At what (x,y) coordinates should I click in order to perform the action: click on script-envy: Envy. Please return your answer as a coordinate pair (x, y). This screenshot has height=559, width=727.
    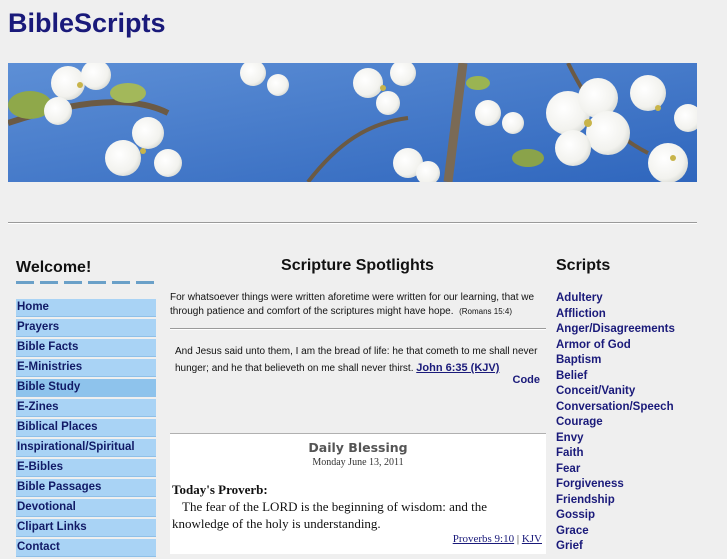
    Looking at the image, I should click on (636, 439).